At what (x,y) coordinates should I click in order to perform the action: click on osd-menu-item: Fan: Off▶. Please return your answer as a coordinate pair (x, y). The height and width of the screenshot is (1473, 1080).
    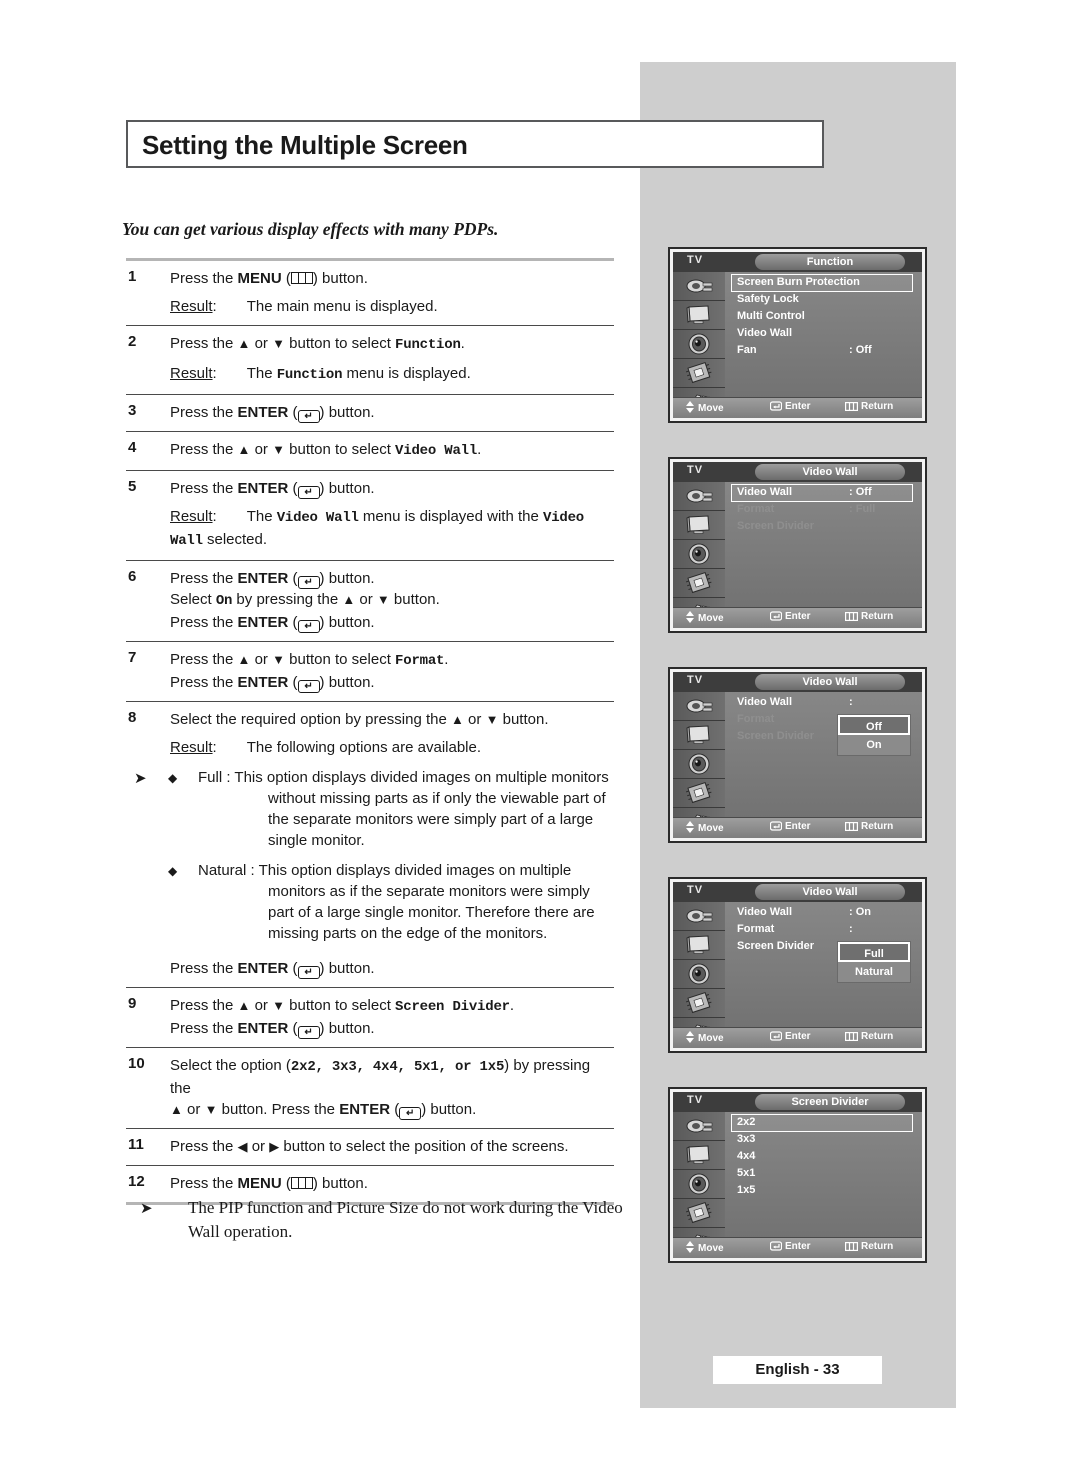
    Looking at the image, I should click on (823, 351).